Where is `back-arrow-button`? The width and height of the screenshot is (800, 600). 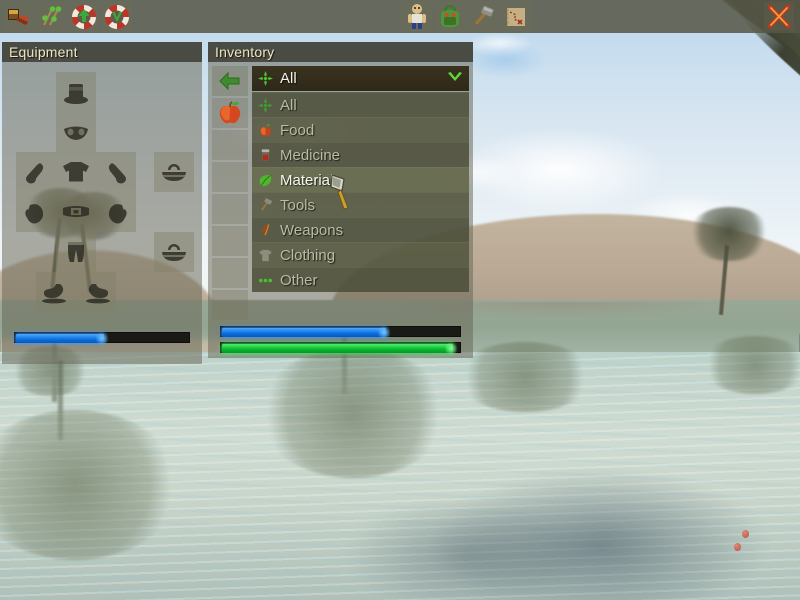
back-arrow-button is located at coordinates (230, 81).